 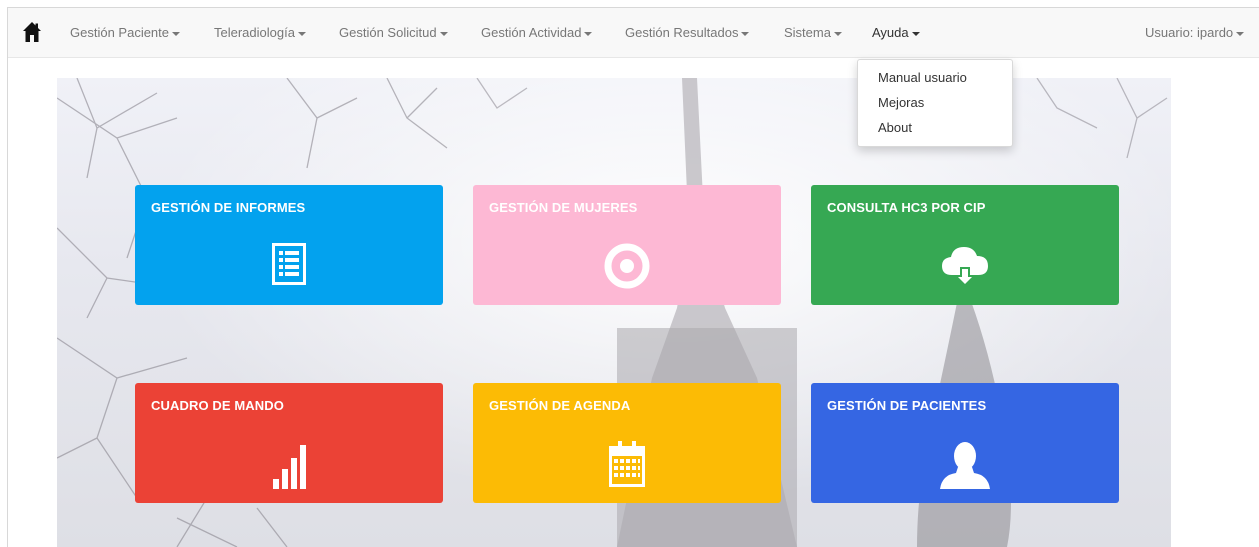 What do you see at coordinates (935, 103) in the screenshot?
I see `help-dropdown-menu: Manual usuario Mejoras About` at bounding box center [935, 103].